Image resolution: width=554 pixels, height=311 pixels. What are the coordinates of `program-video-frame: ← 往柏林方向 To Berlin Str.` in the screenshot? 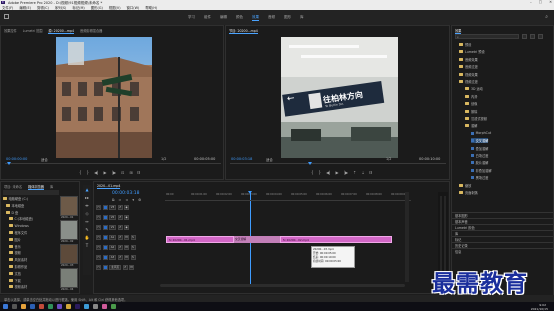 It's located at (339, 97).